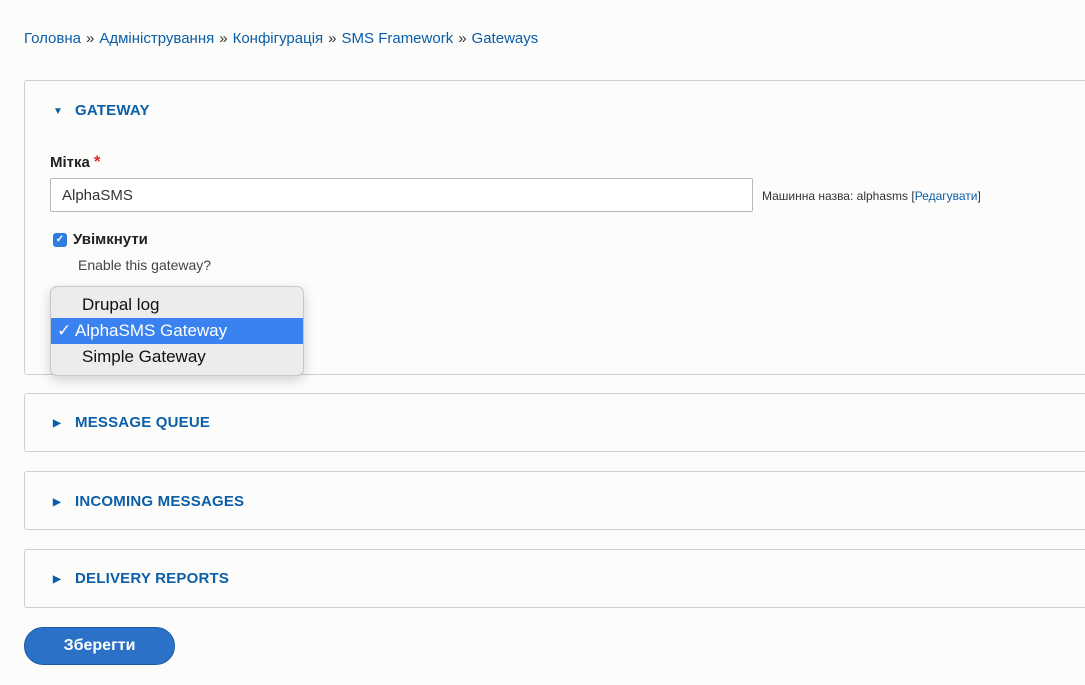 The image size is (1085, 685). What do you see at coordinates (143, 422) in the screenshot?
I see `message-queue-title: MESSAGE QUEUE` at bounding box center [143, 422].